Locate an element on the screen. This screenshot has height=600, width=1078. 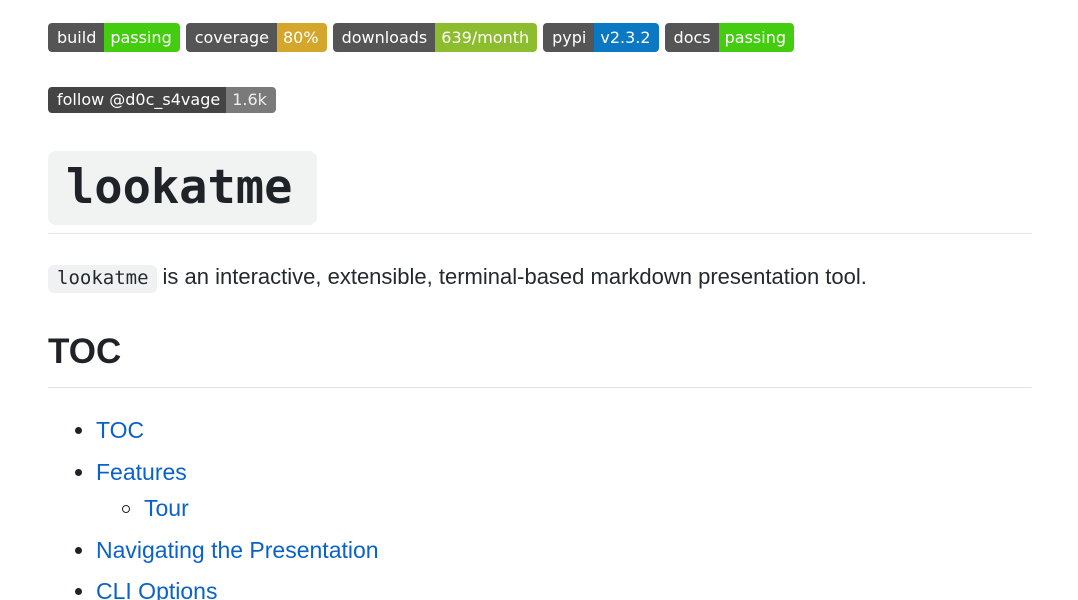
toc-link-tour: Tour is located at coordinates (166, 508).